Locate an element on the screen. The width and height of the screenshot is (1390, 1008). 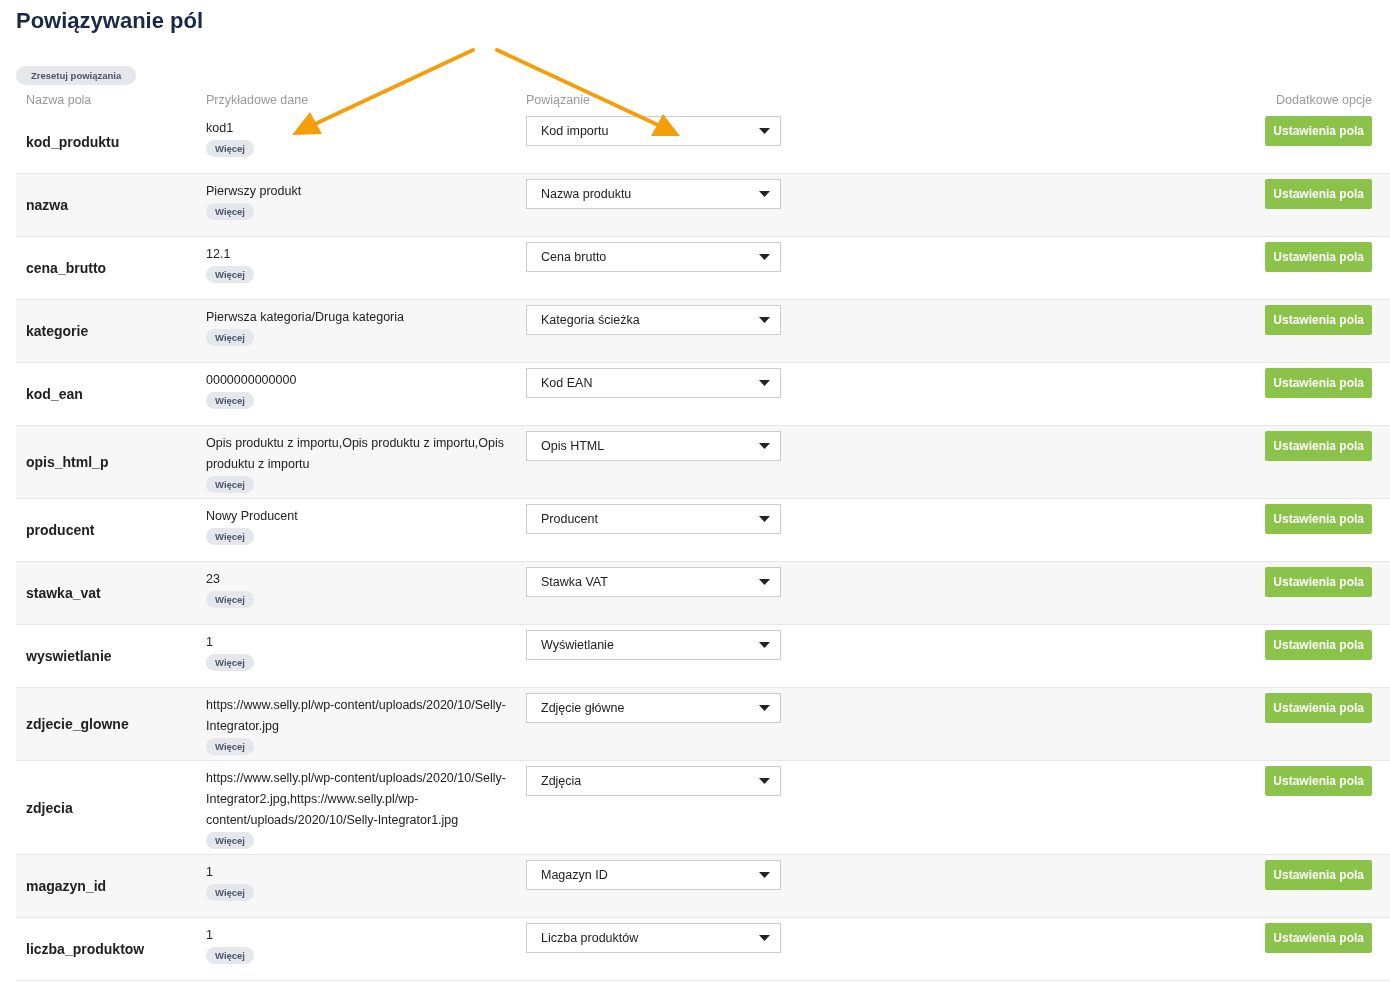
sample-data: Pierwsza kategoria/Druga kategoria is located at coordinates (305, 317).